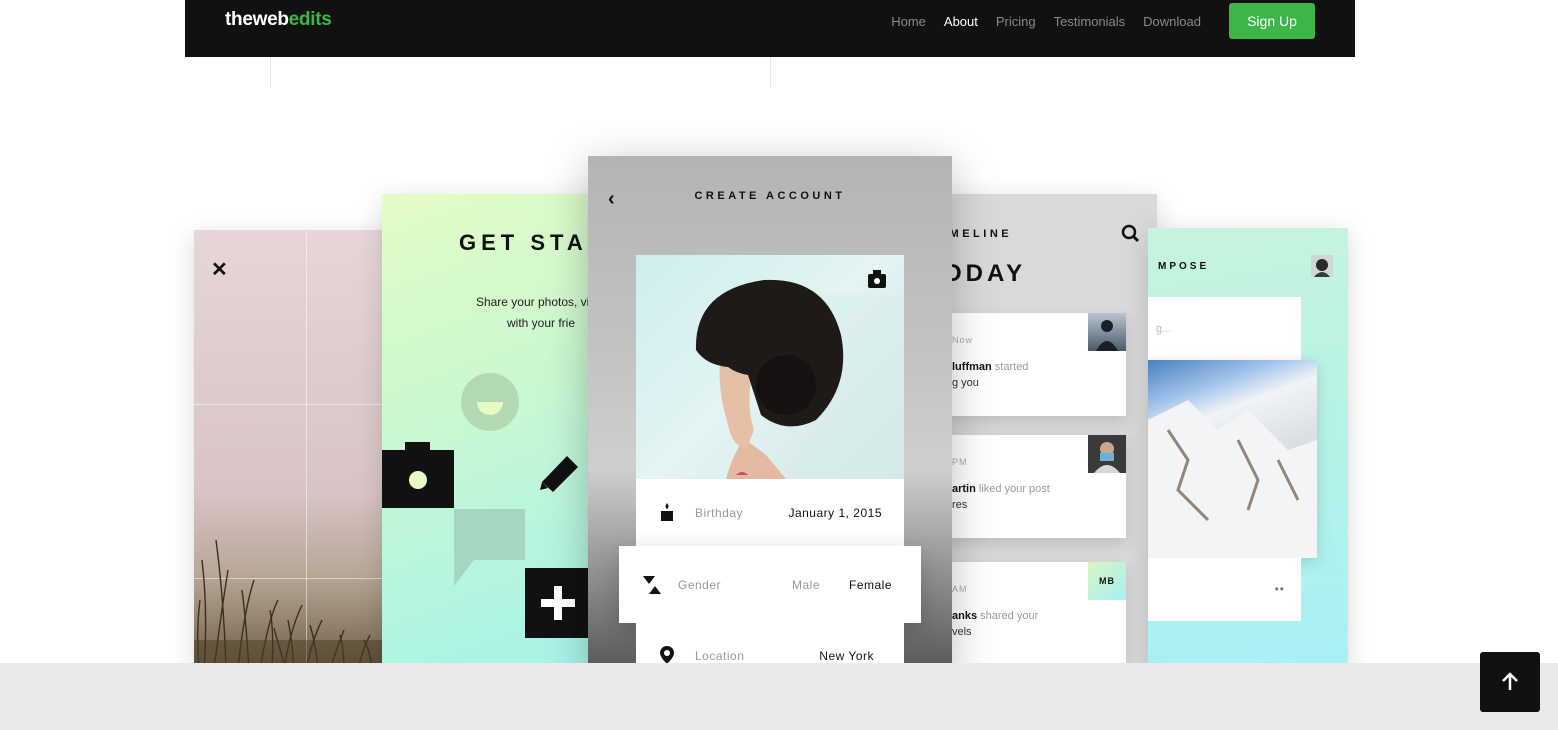 This screenshot has width=1558, height=730. I want to click on gender-option-male: Male, so click(806, 585).